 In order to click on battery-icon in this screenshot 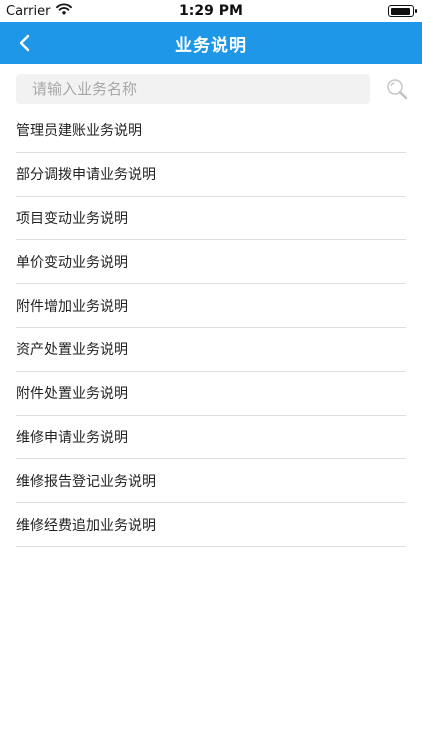, I will do `click(402, 11)`.